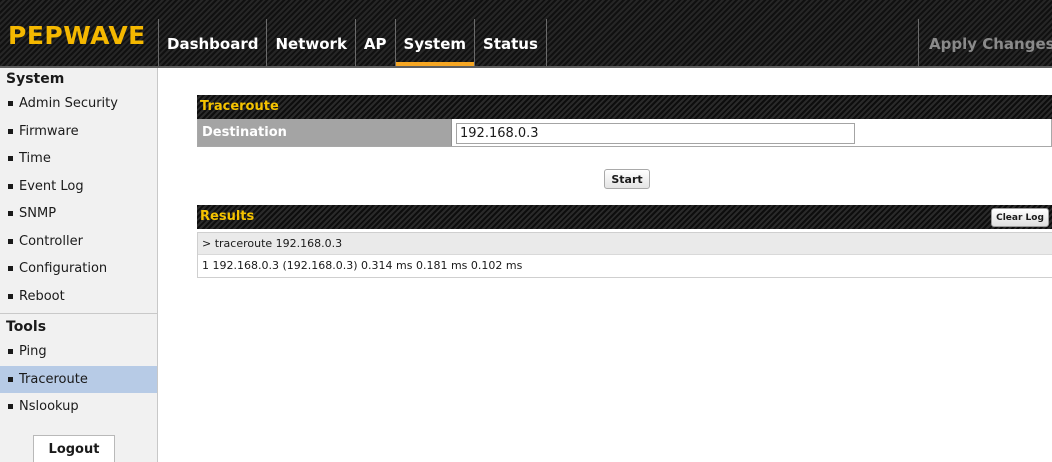 This screenshot has width=1052, height=462. I want to click on sidebar-item-label: Firmware, so click(49, 131).